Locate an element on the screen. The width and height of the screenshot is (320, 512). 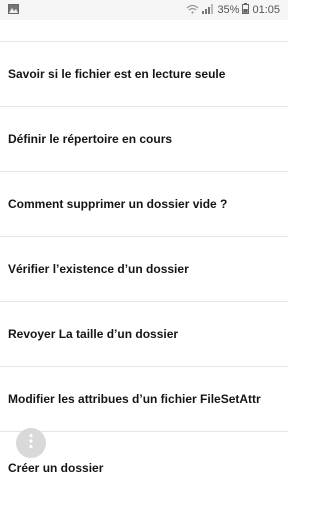
list-item: Vérifier l’existence d’un dossier is located at coordinates (144, 268).